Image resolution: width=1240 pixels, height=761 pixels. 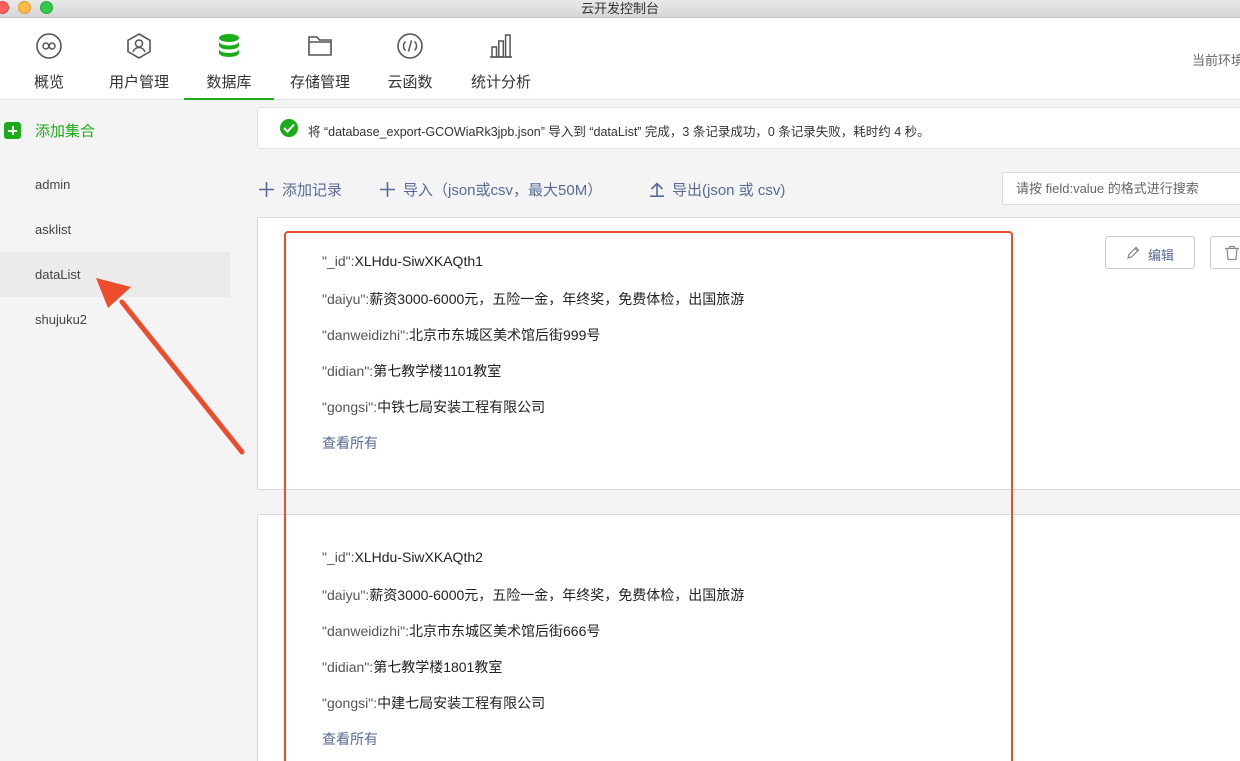 I want to click on record-field: "_id":XLHdu-SiwXKAQth1, so click(x=402, y=261).